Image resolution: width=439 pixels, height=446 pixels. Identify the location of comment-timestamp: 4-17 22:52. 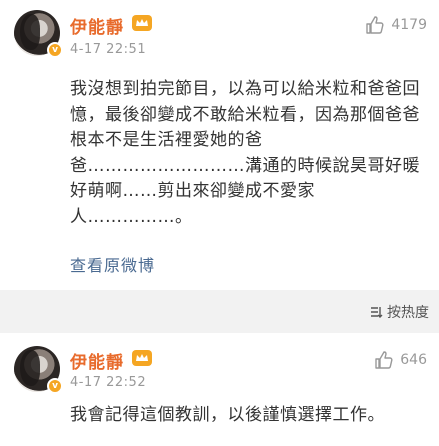
(108, 382).